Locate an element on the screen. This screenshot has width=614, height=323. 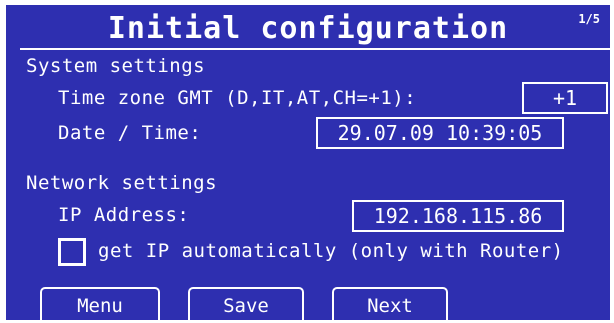
page-indicator: 1/5 is located at coordinates (589, 19).